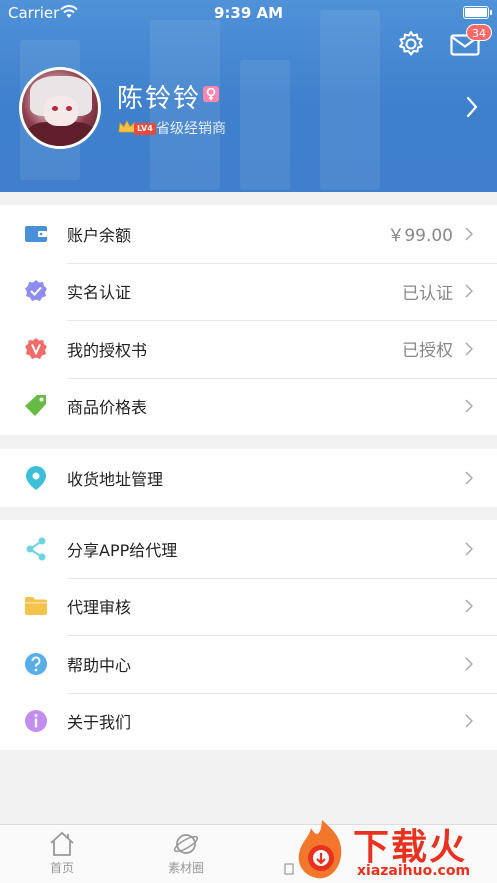  What do you see at coordinates (248, 291) in the screenshot?
I see `menu-row-verification: 实名认证 已认证` at bounding box center [248, 291].